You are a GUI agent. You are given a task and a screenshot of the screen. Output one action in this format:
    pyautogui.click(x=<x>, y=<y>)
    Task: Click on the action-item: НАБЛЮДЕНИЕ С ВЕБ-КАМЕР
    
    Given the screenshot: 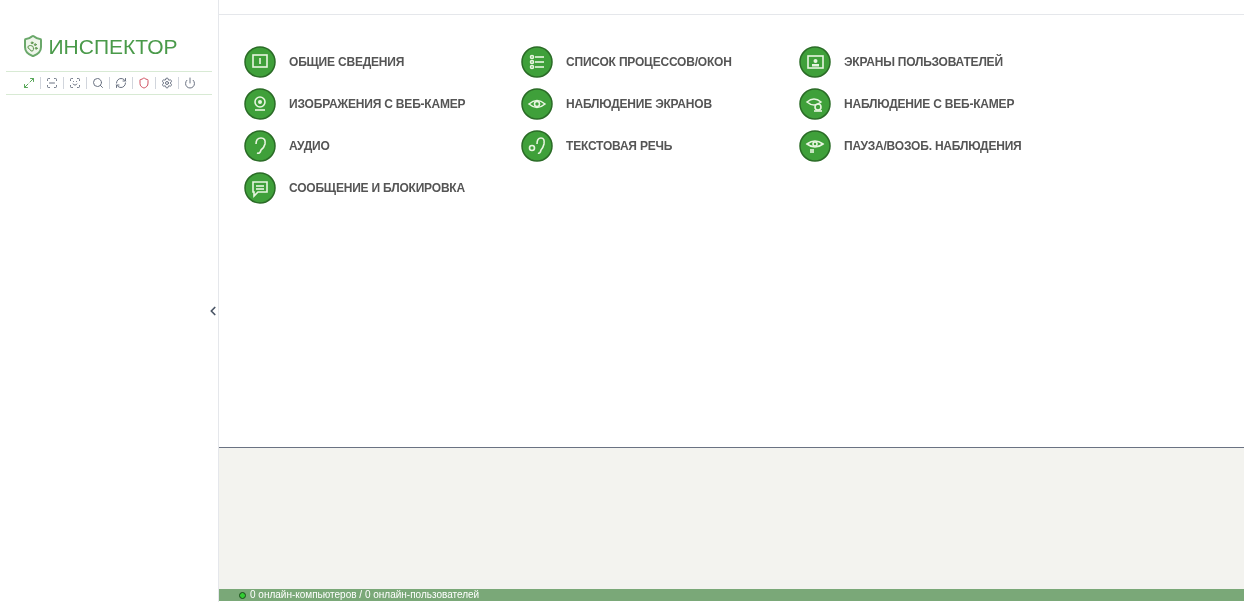 What is the action you would take?
    pyautogui.click(x=949, y=104)
    